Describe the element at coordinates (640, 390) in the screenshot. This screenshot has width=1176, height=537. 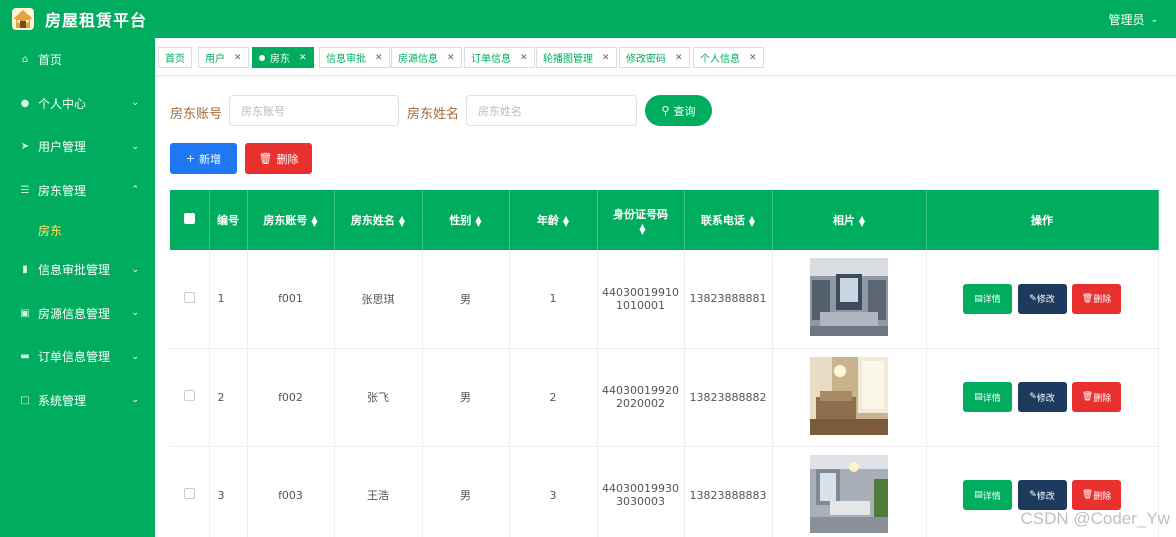
I see `id-line: 44030019920` at that location.